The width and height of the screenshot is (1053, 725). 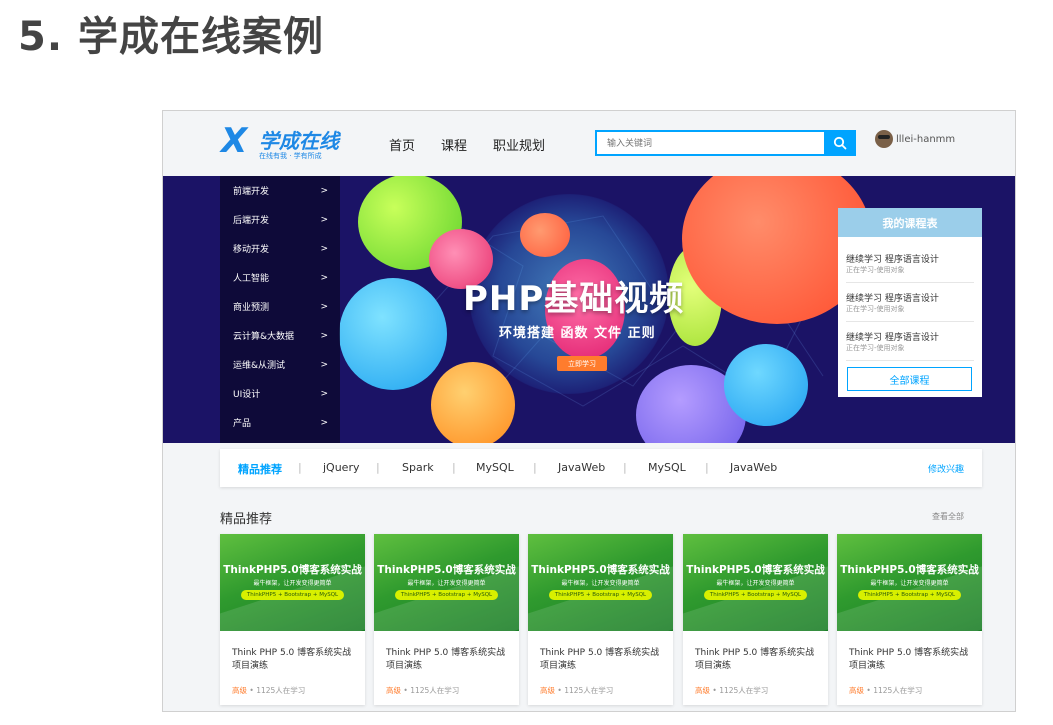 What do you see at coordinates (948, 516) in the screenshot?
I see `view-all-link: 查看全部` at bounding box center [948, 516].